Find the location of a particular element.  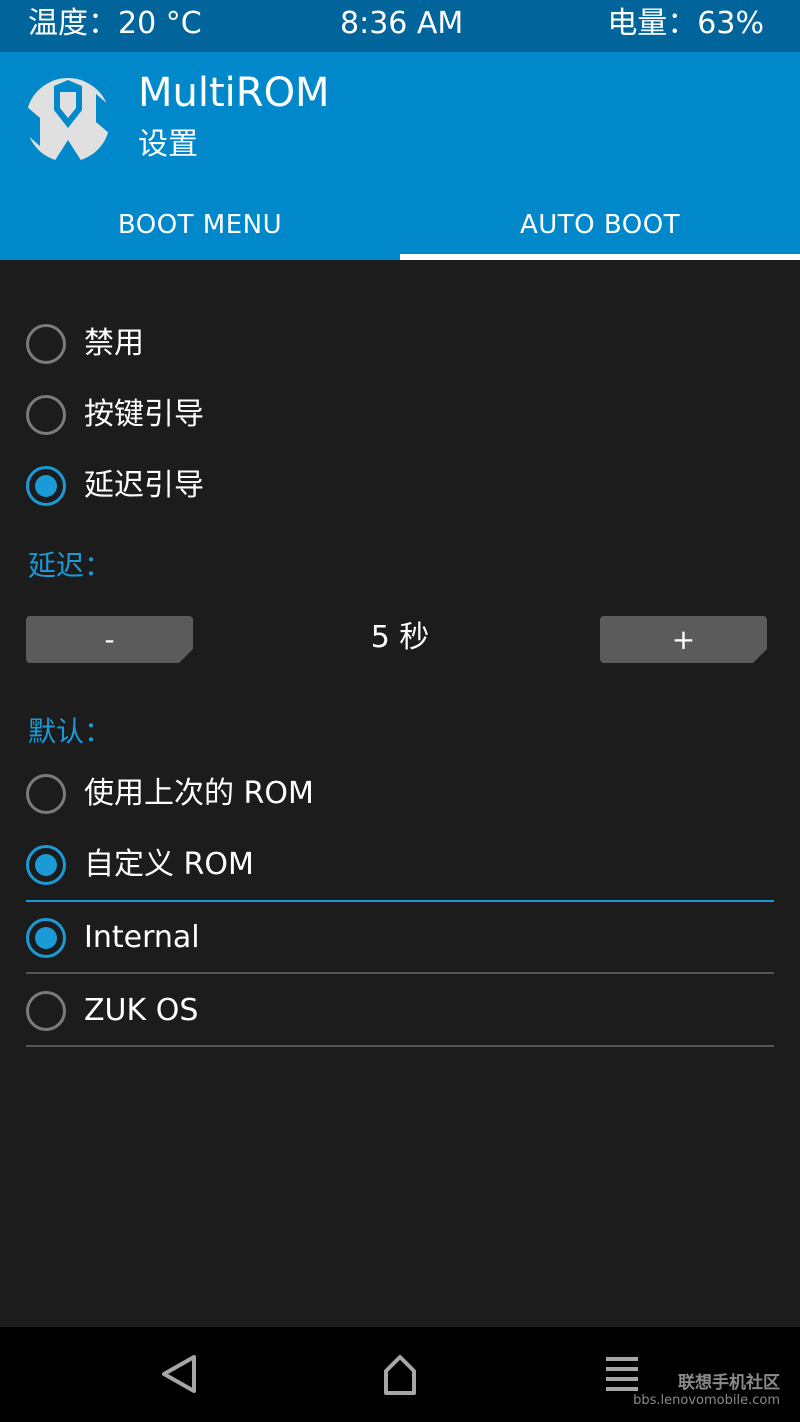

back-triangle-icon is located at coordinates (178, 1374).